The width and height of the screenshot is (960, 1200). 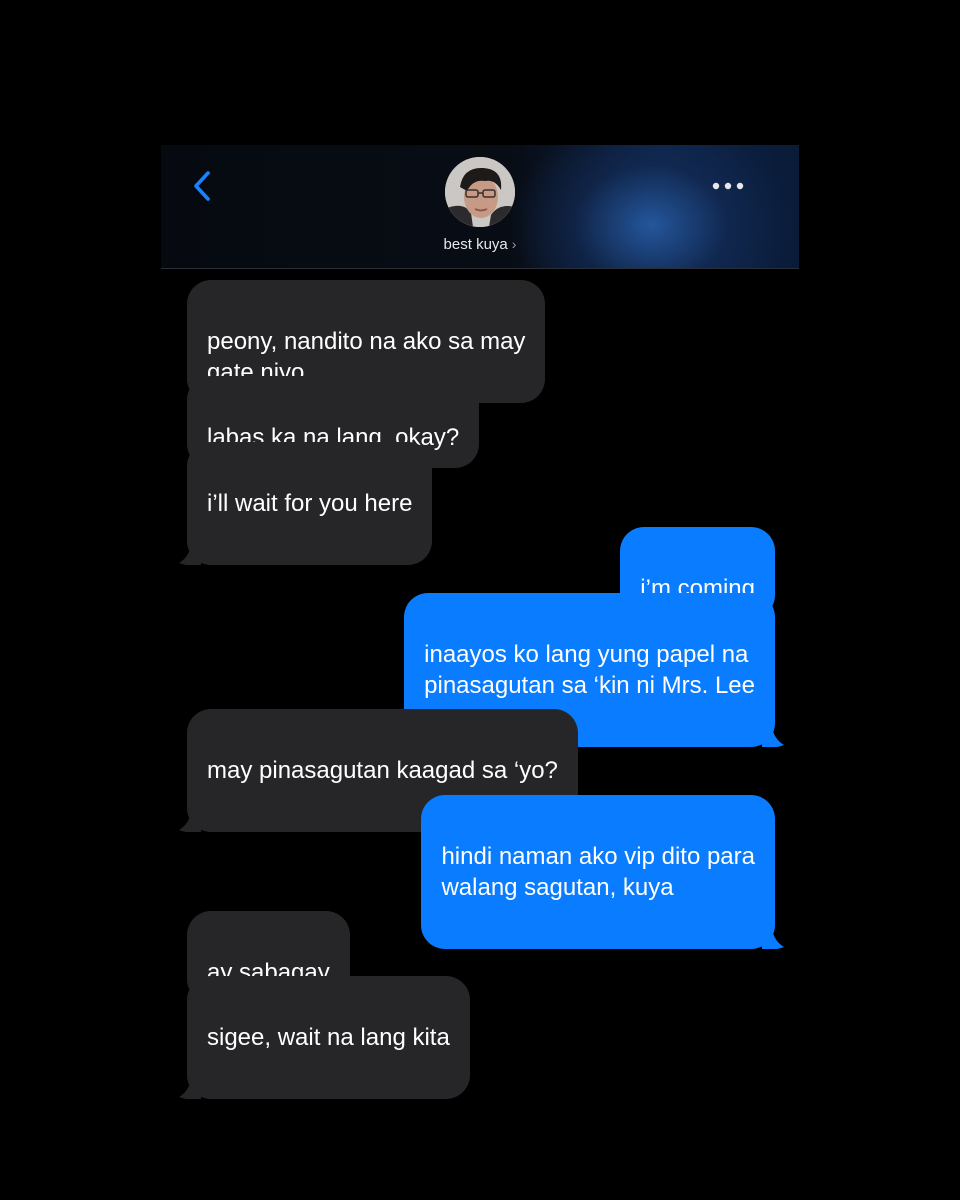 I want to click on message-bubble-incoming: i’ll wait for you here, so click(x=306, y=503).